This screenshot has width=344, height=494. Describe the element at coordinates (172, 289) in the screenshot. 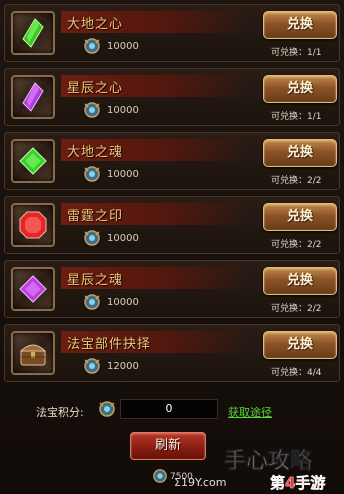

I see `exchange-item-row: 星辰之魂 10000 兑换 可兑换：2/2` at that location.